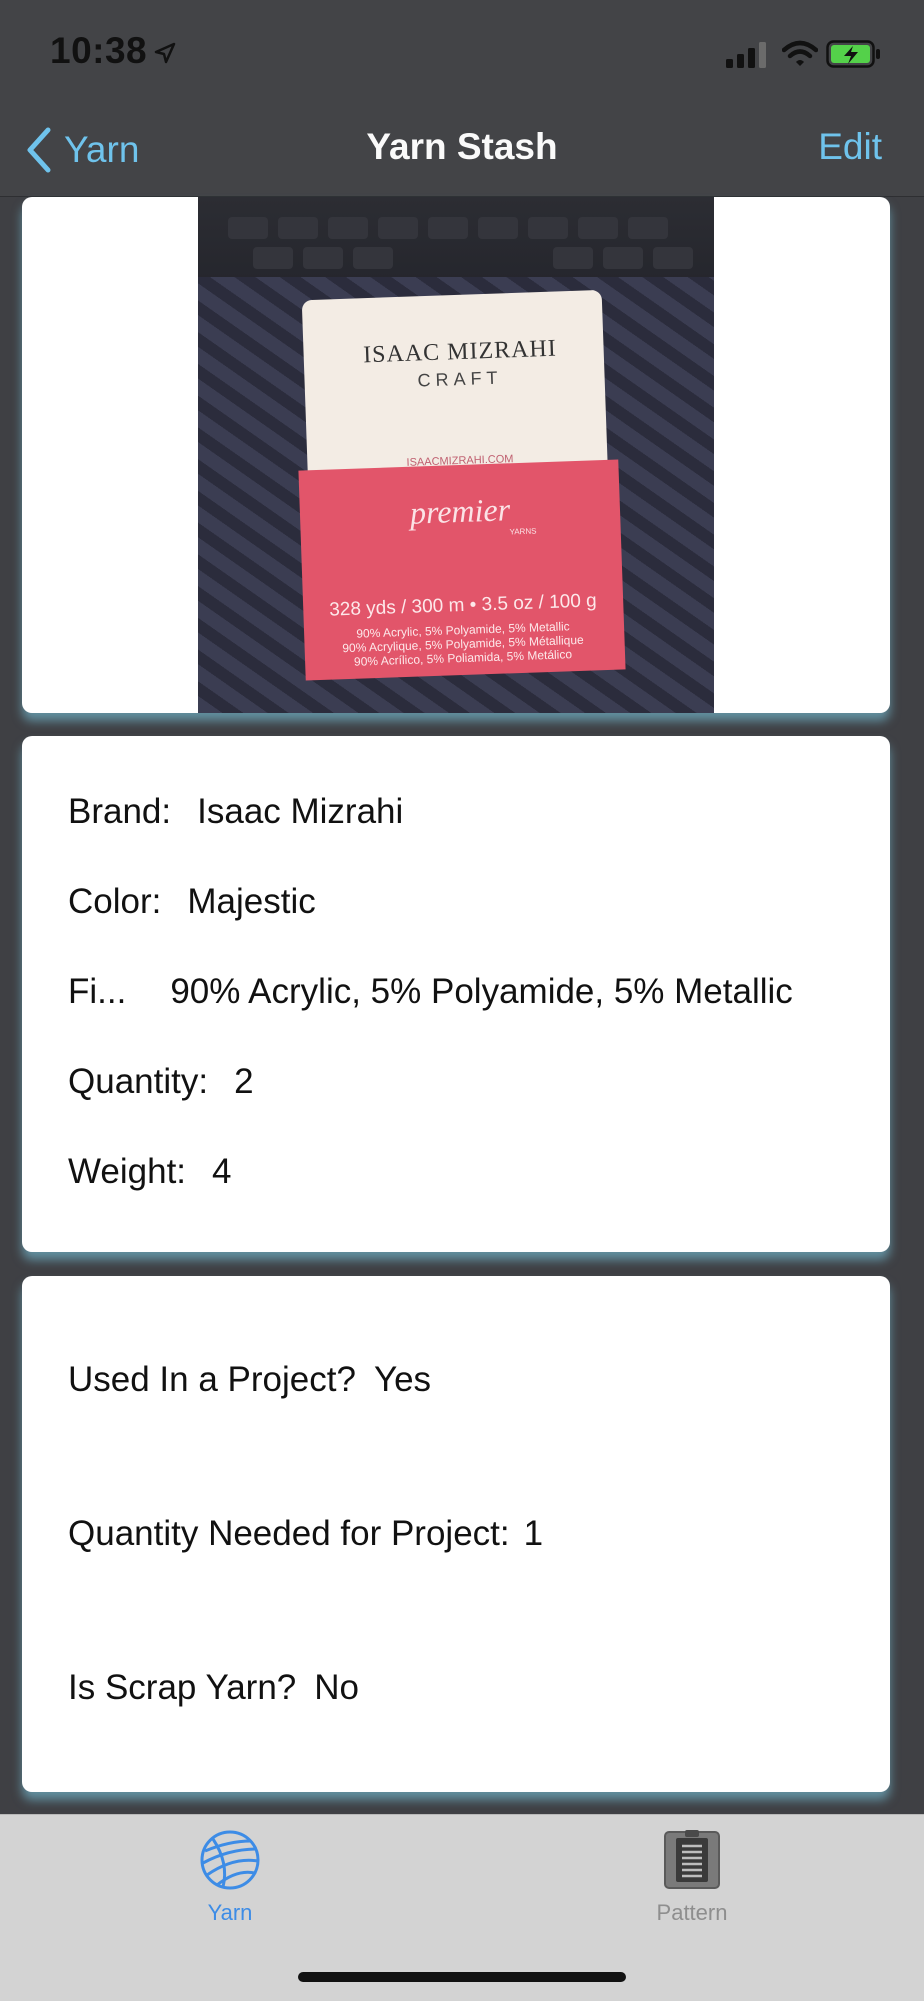 Image resolution: width=924 pixels, height=2001 pixels. What do you see at coordinates (462, 146) in the screenshot?
I see `page-title: Yarn Stash` at bounding box center [462, 146].